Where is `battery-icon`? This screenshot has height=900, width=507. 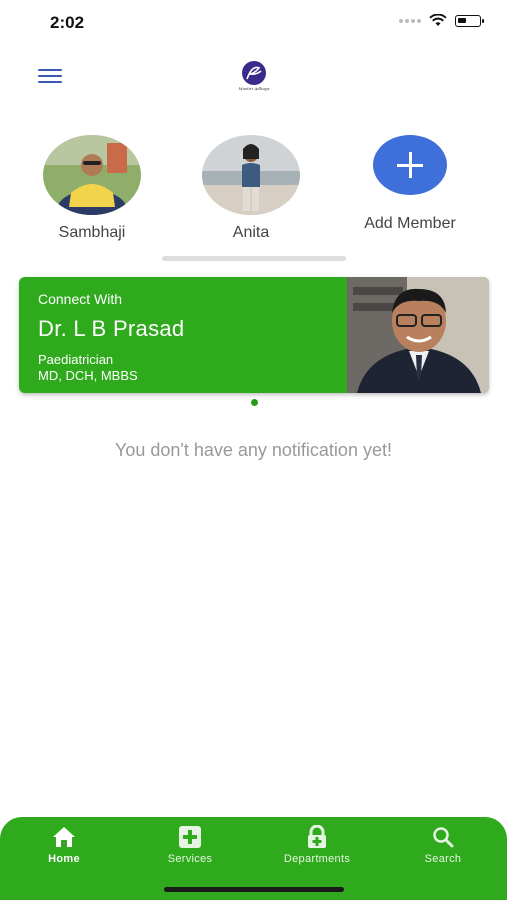
battery-icon is located at coordinates (469, 20).